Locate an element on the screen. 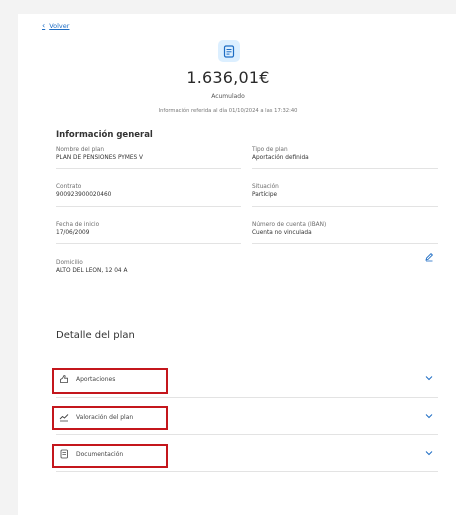 This screenshot has height=515, width=456. field-start-date: Fecha de inicio 17/06/2009 is located at coordinates (77, 229).